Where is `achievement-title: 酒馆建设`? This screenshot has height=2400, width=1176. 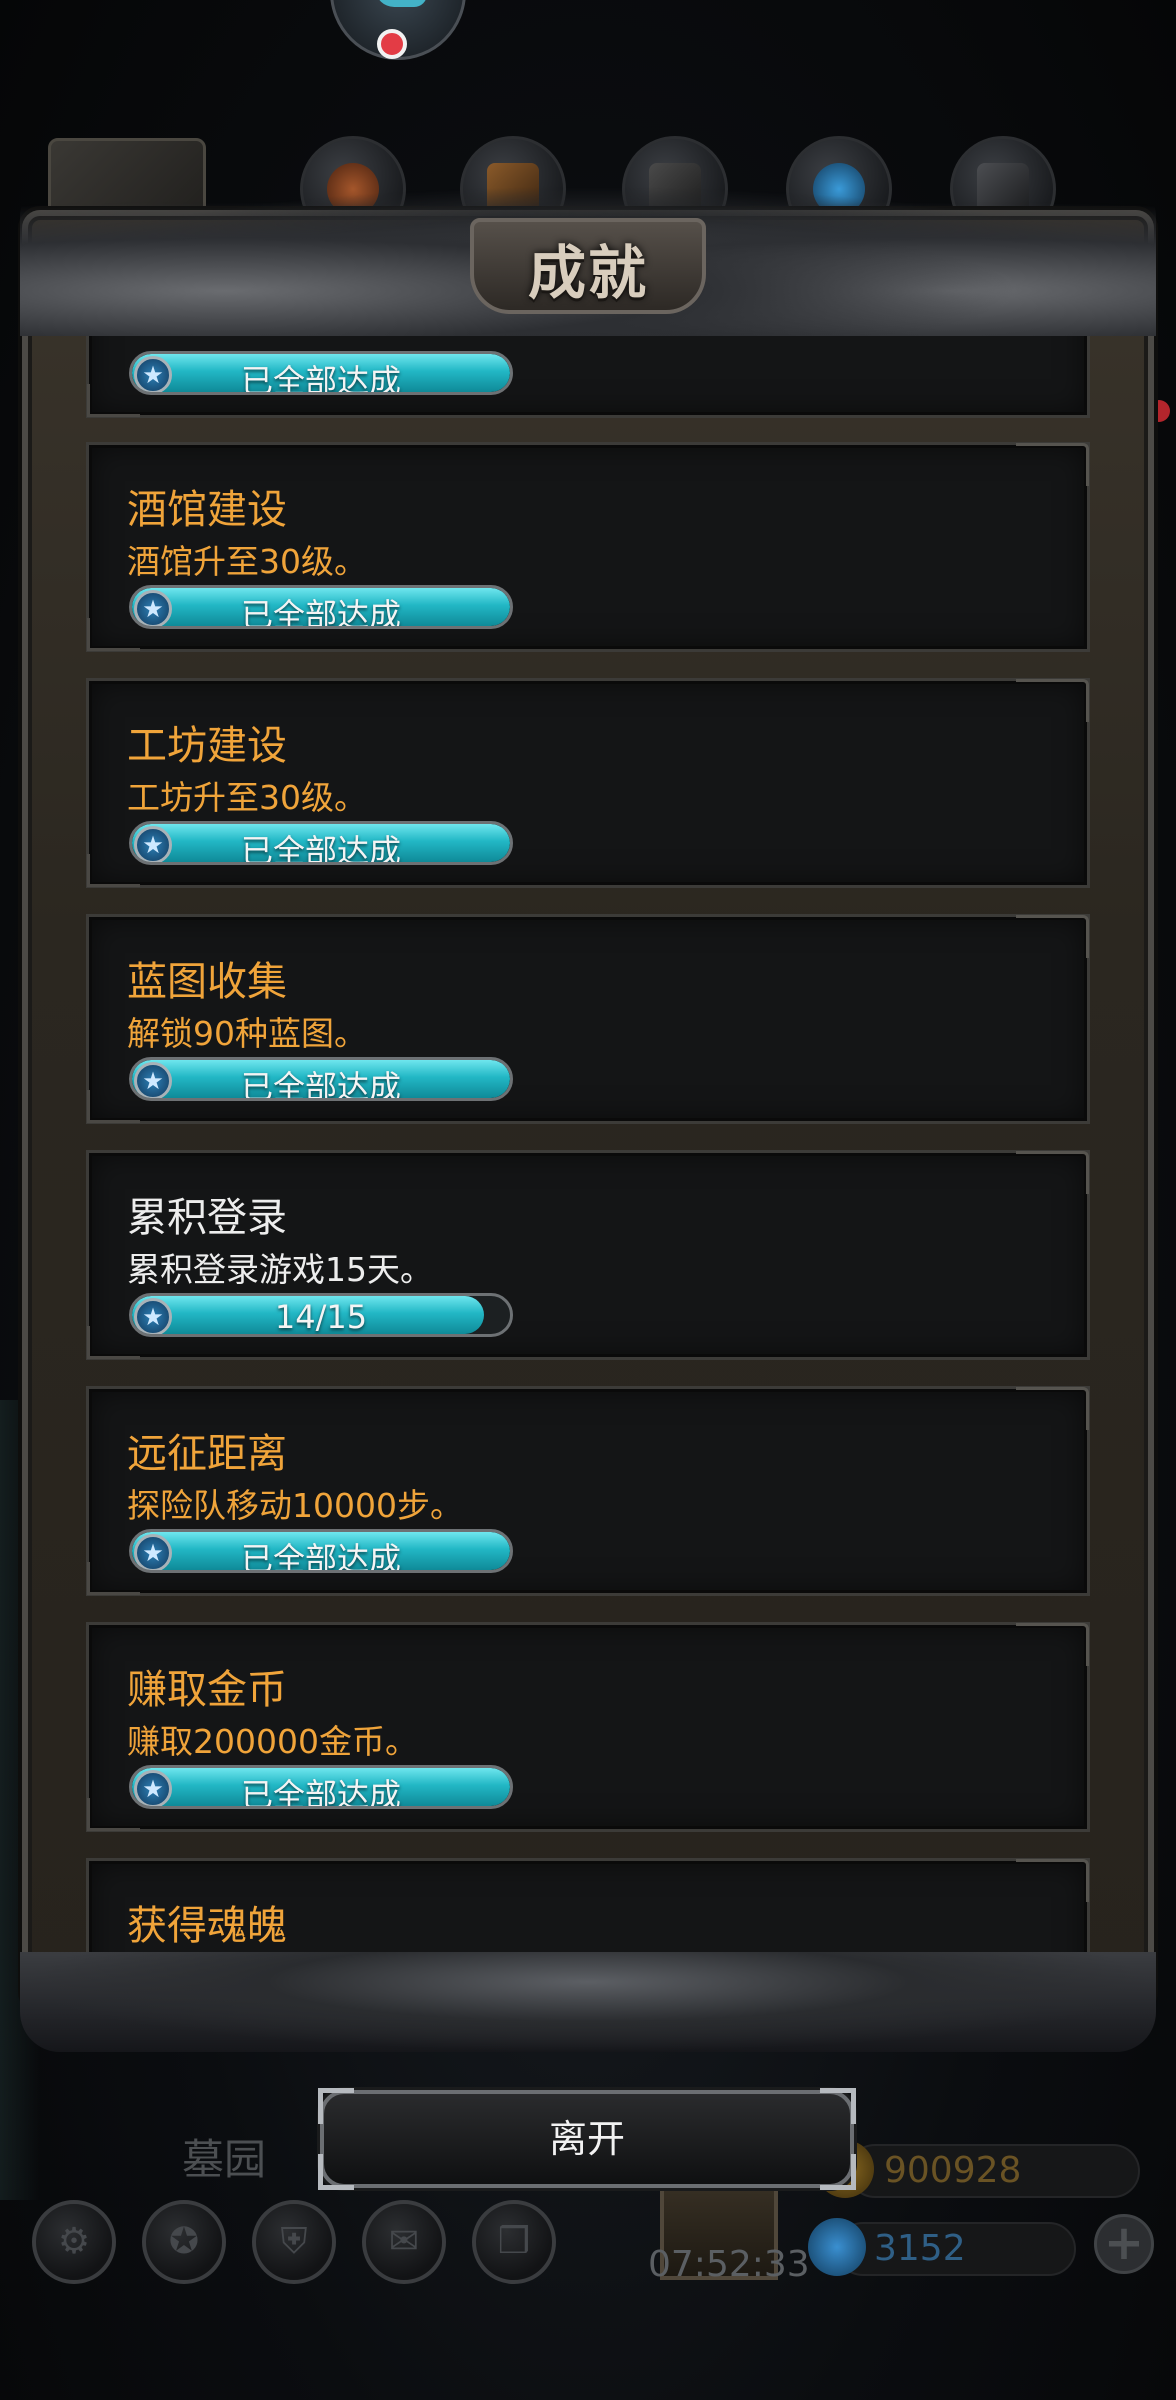
achievement-title: 酒馆建设 is located at coordinates (207, 510).